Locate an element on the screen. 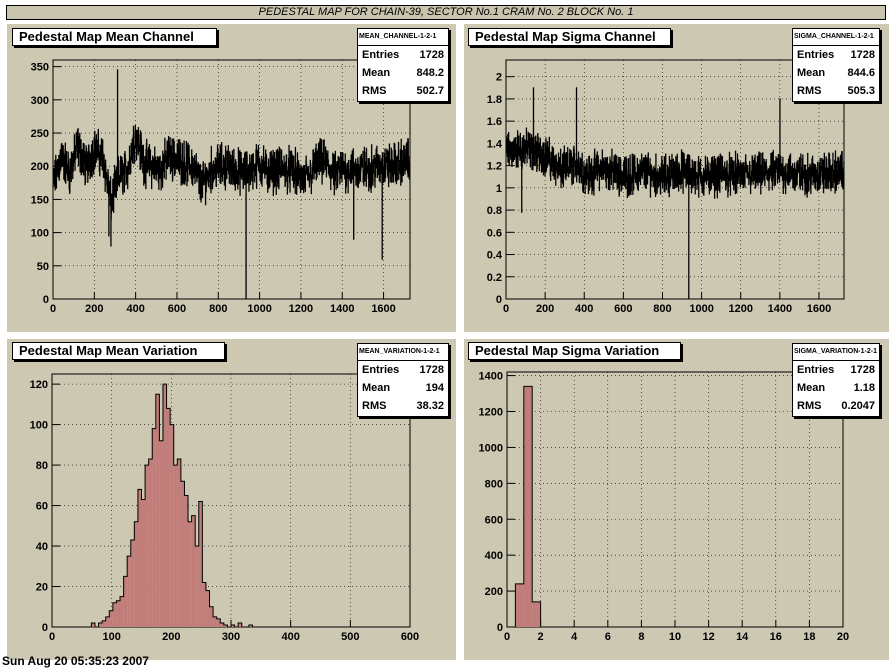  y-tick-label: 800 is located at coordinates (494, 484).